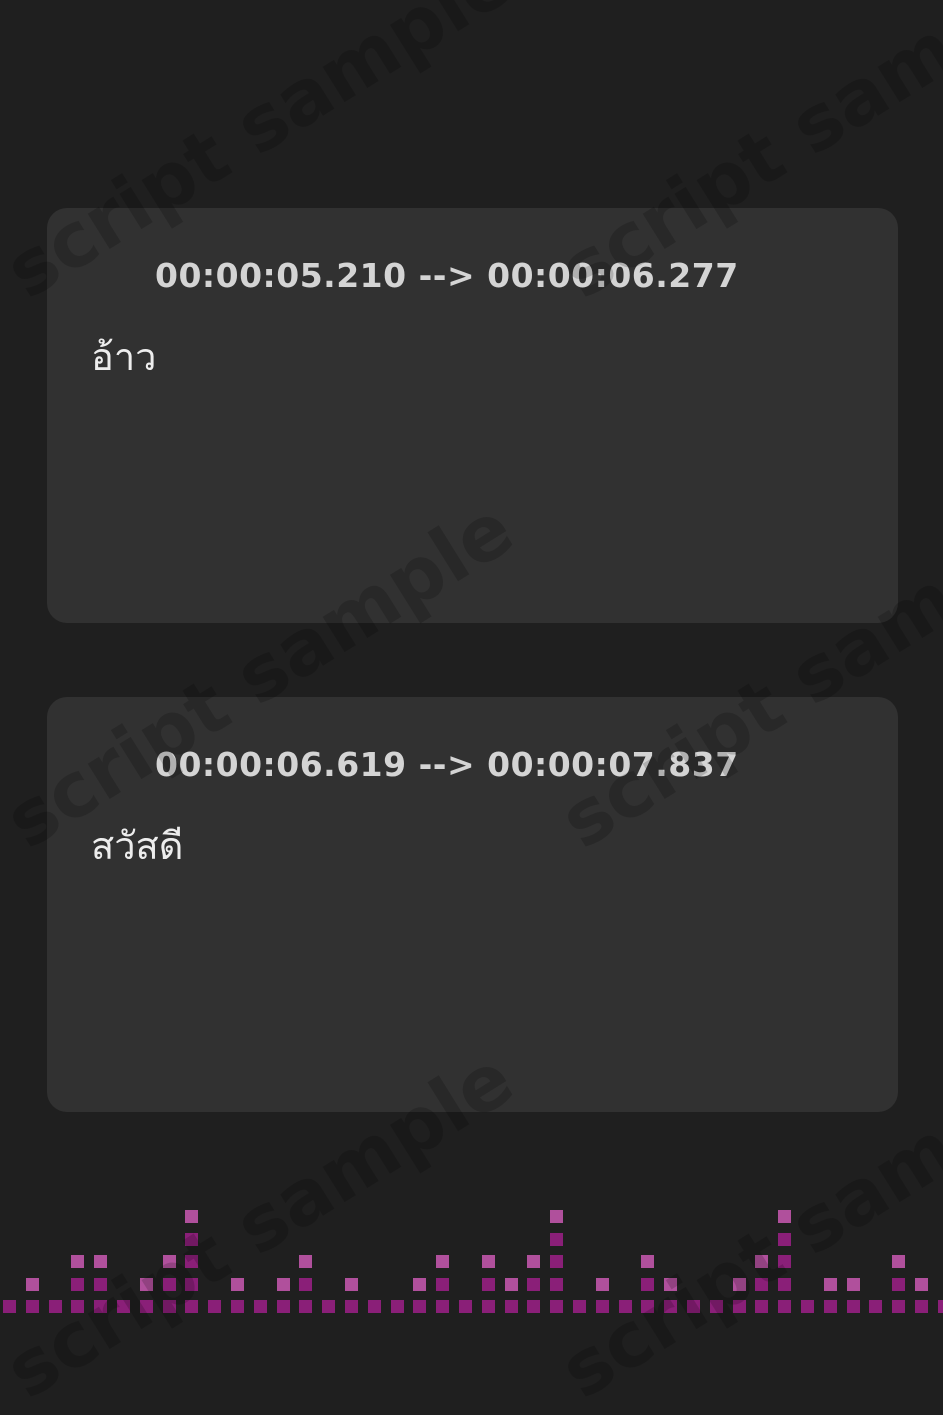  I want to click on cue-time-range: 00:00:06.619 --> 00:00:07.837, so click(447, 764).